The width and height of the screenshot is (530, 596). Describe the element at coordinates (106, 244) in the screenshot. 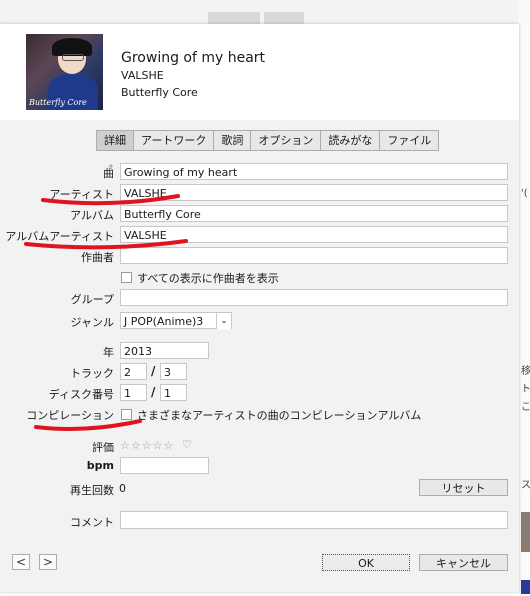

I see `album-artist-underline` at that location.